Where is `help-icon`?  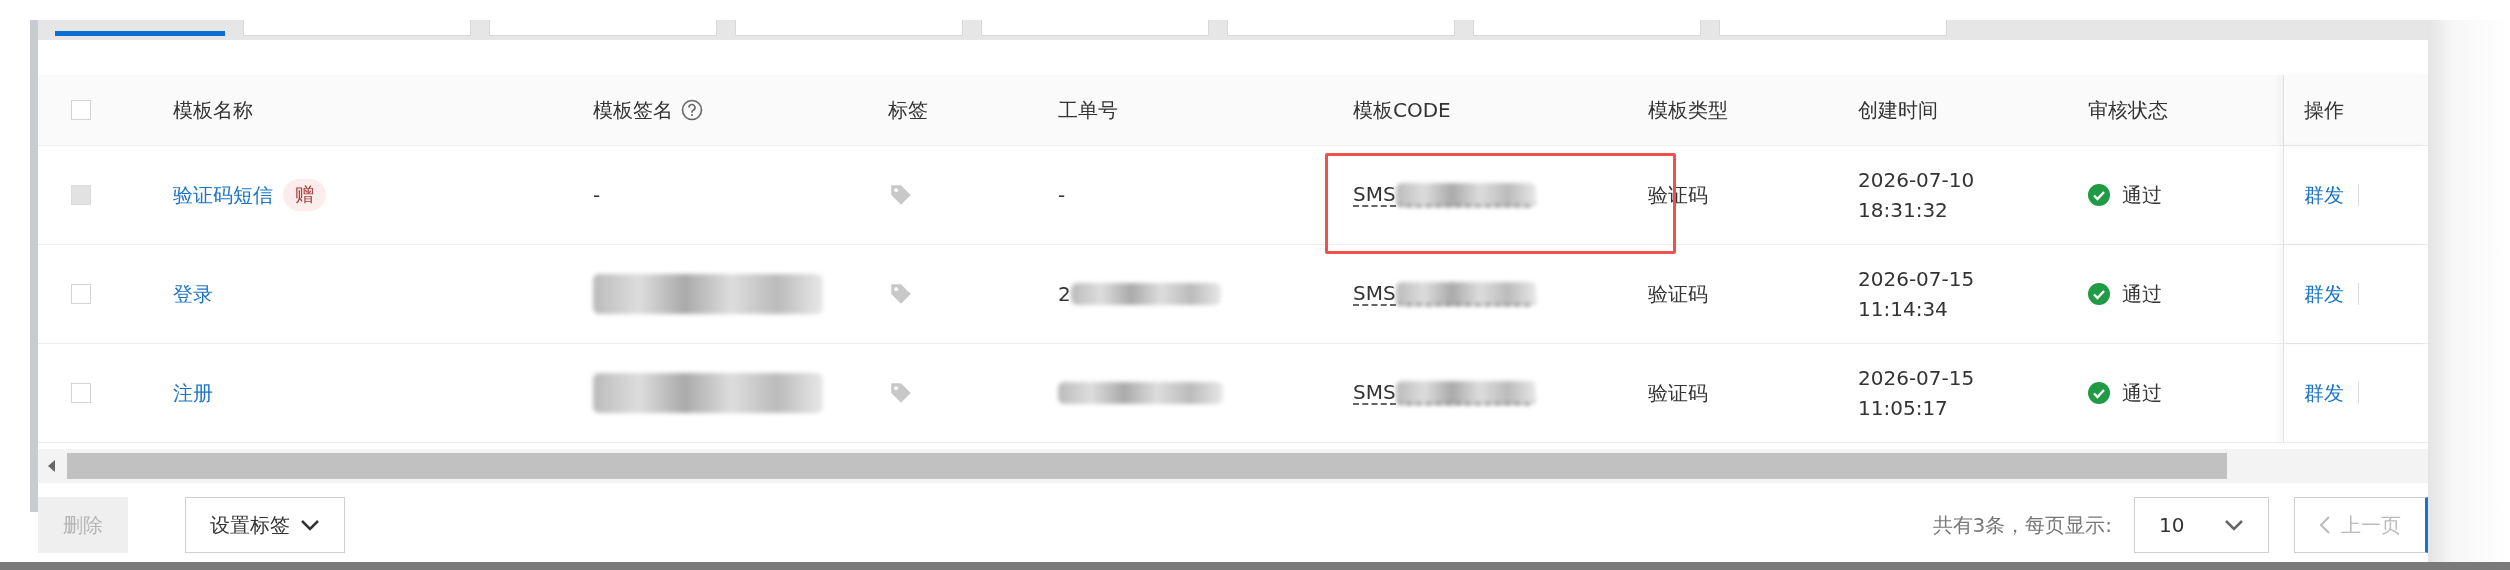
help-icon is located at coordinates (692, 110).